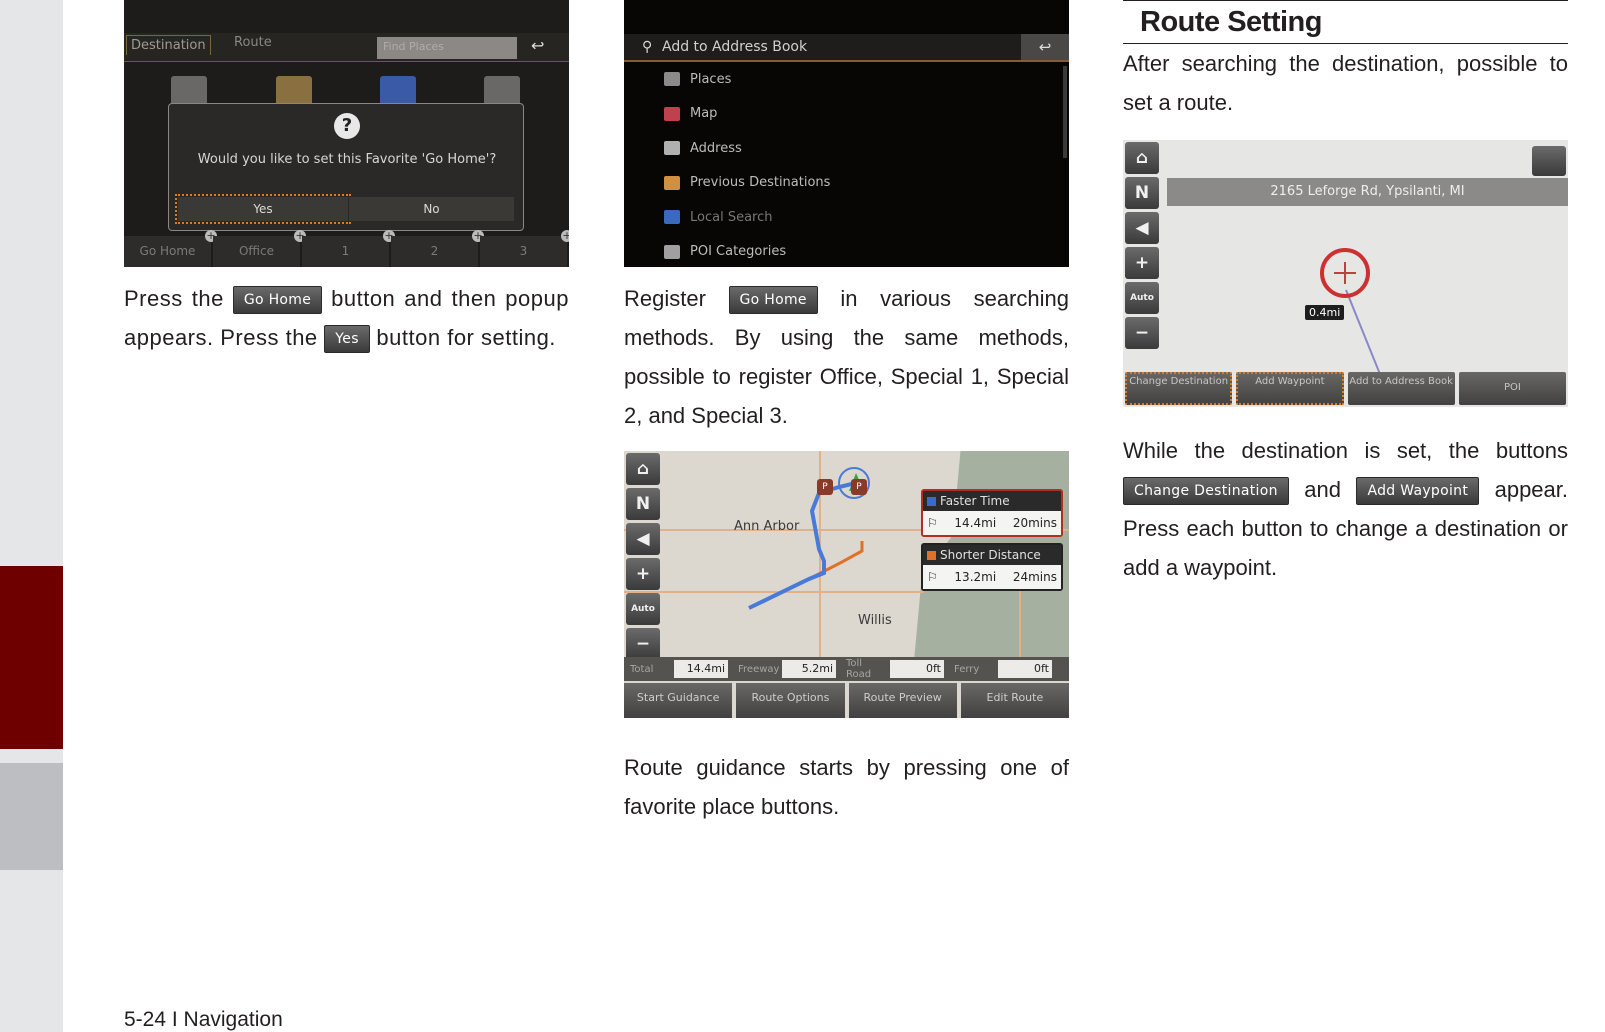  I want to click on location-pin-icon: ⚲, so click(647, 47).